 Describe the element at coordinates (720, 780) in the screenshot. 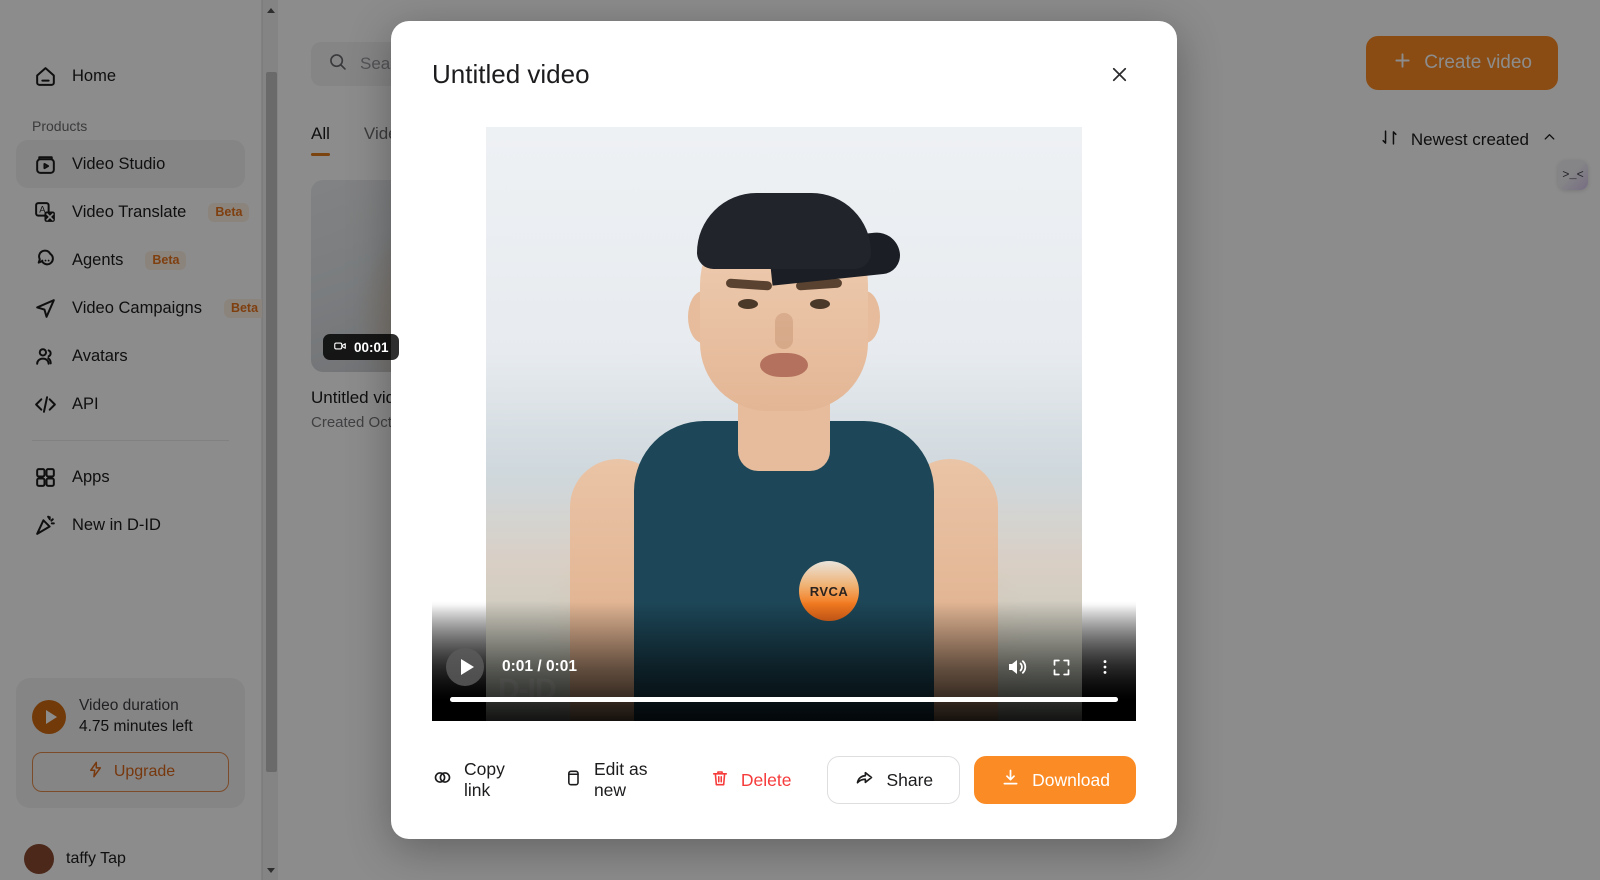

I see `trash-icon` at that location.